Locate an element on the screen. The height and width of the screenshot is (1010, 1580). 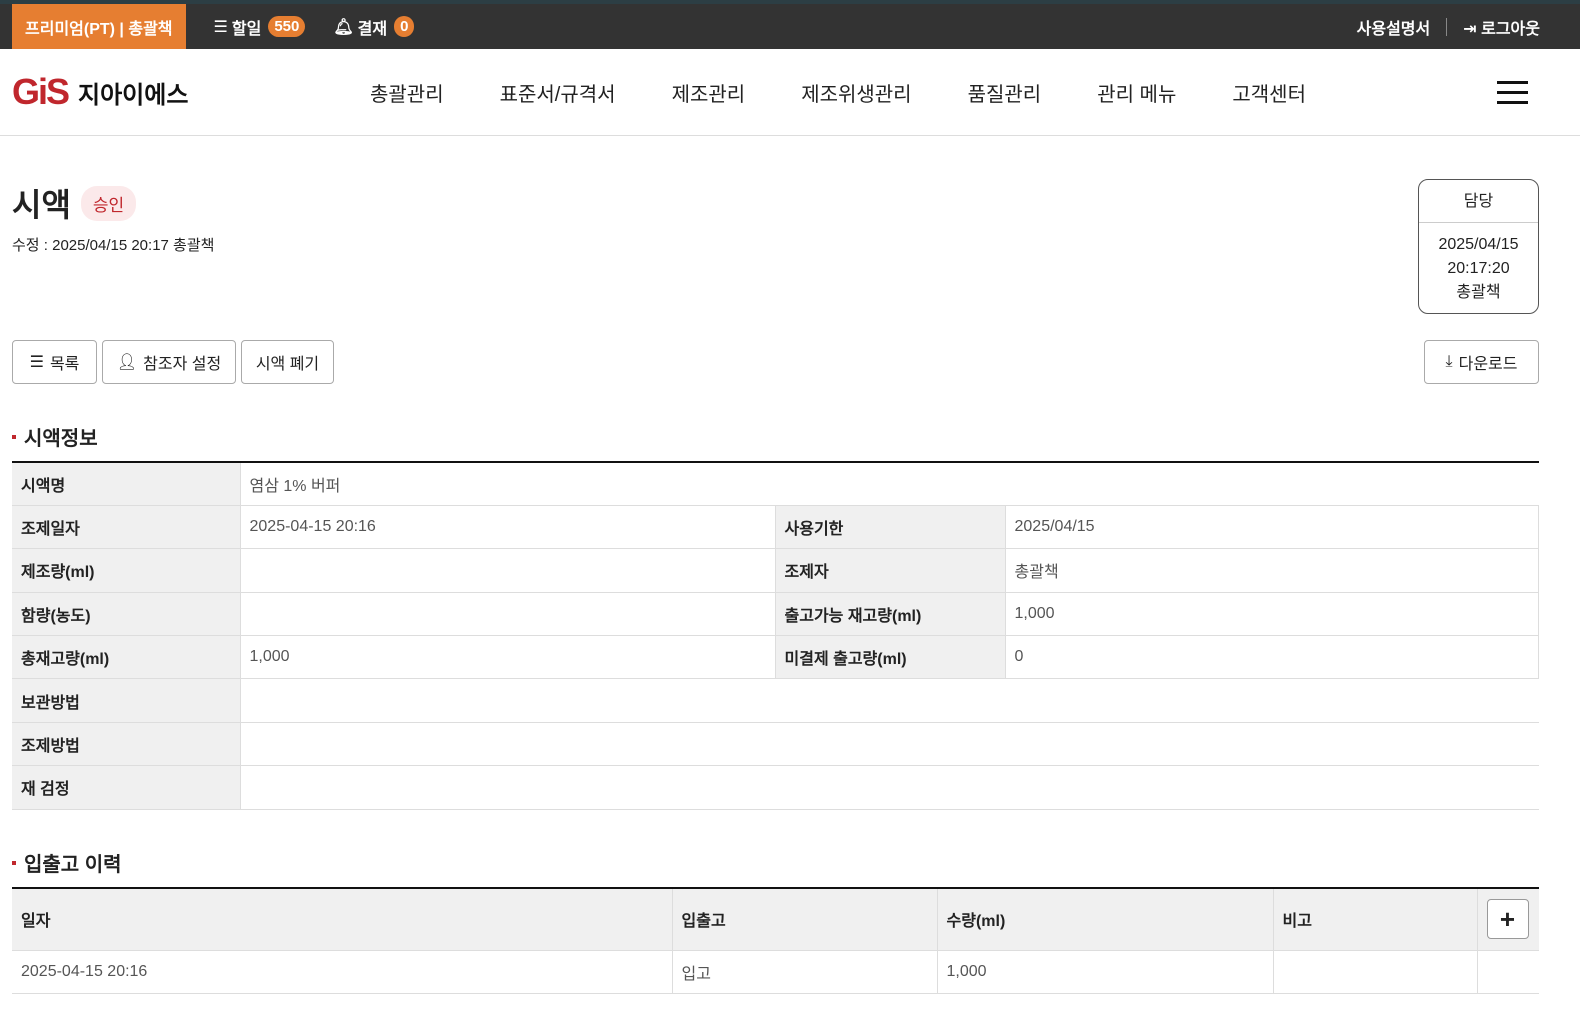
download-button: ⤓ 다운로드 is located at coordinates (1481, 362).